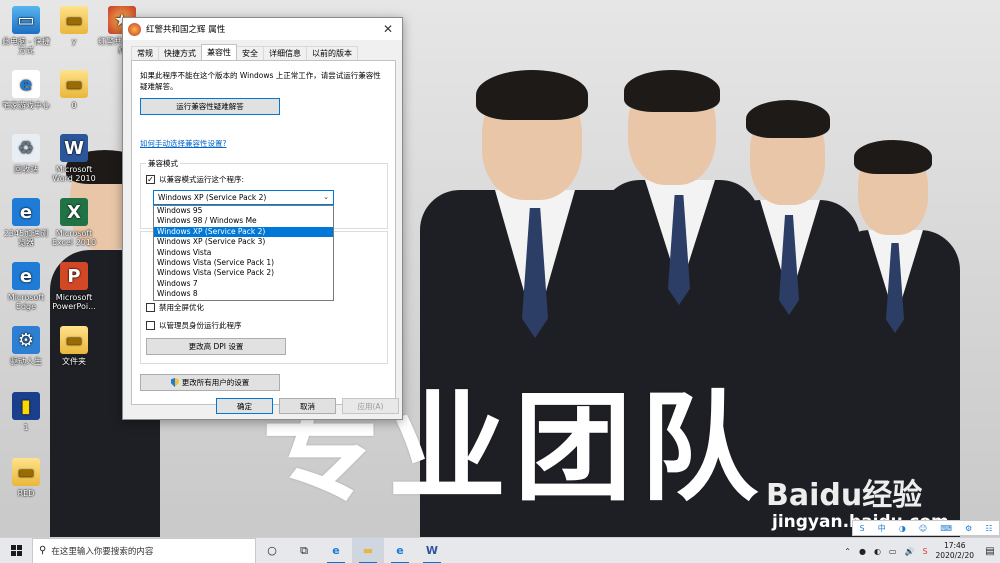 The height and width of the screenshot is (563, 1000). What do you see at coordinates (26, 169) in the screenshot?
I see `desktop-icon-label: 回收站` at bounding box center [26, 169].